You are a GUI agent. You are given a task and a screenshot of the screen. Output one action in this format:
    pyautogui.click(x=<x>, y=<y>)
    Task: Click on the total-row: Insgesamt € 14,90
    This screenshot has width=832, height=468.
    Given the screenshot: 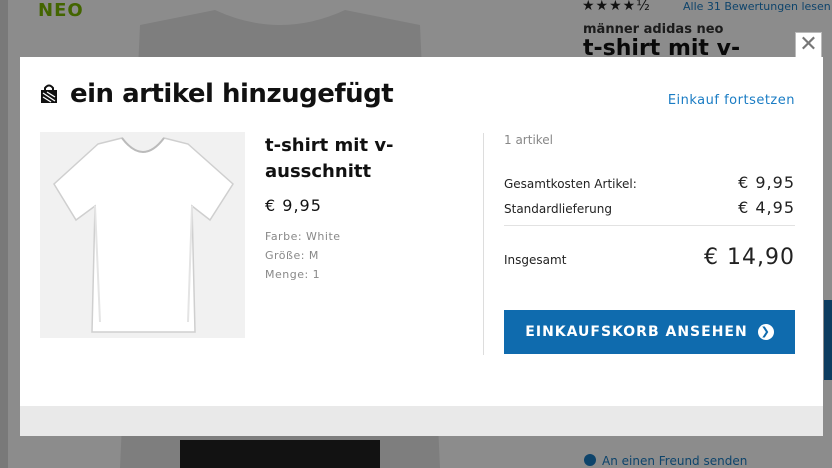 What is the action you would take?
    pyautogui.click(x=649, y=257)
    